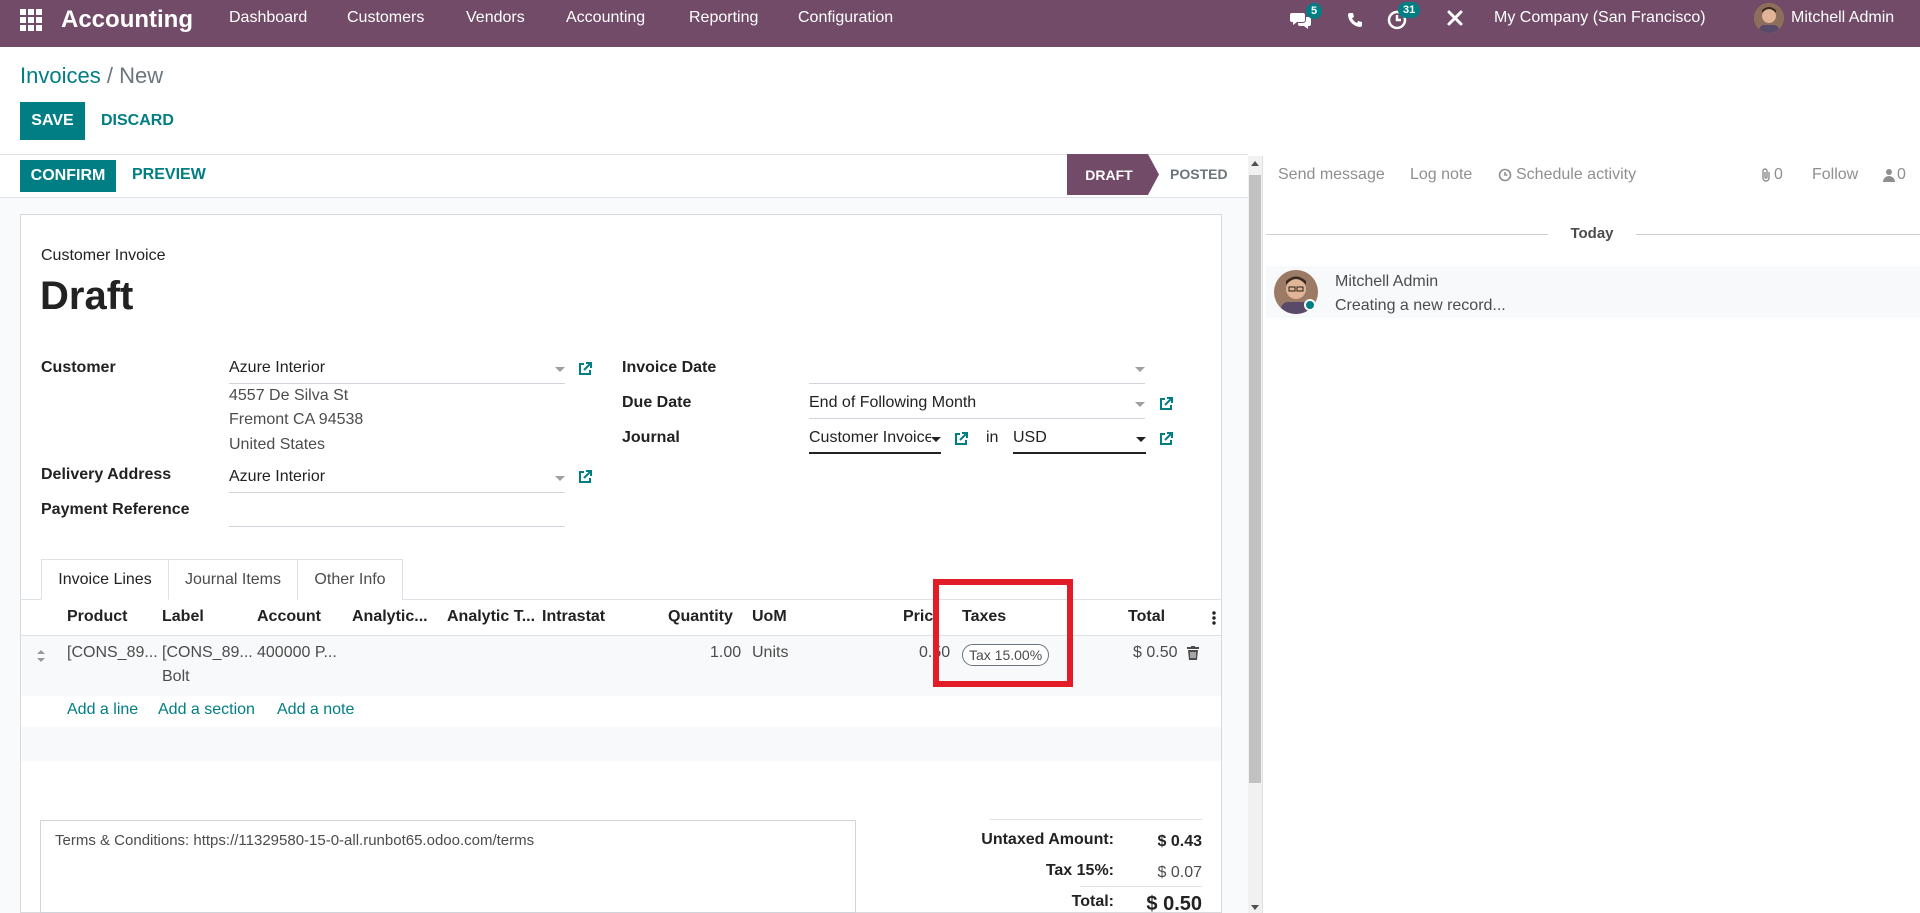  What do you see at coordinates (97, 617) in the screenshot?
I see `col-product: Product` at bounding box center [97, 617].